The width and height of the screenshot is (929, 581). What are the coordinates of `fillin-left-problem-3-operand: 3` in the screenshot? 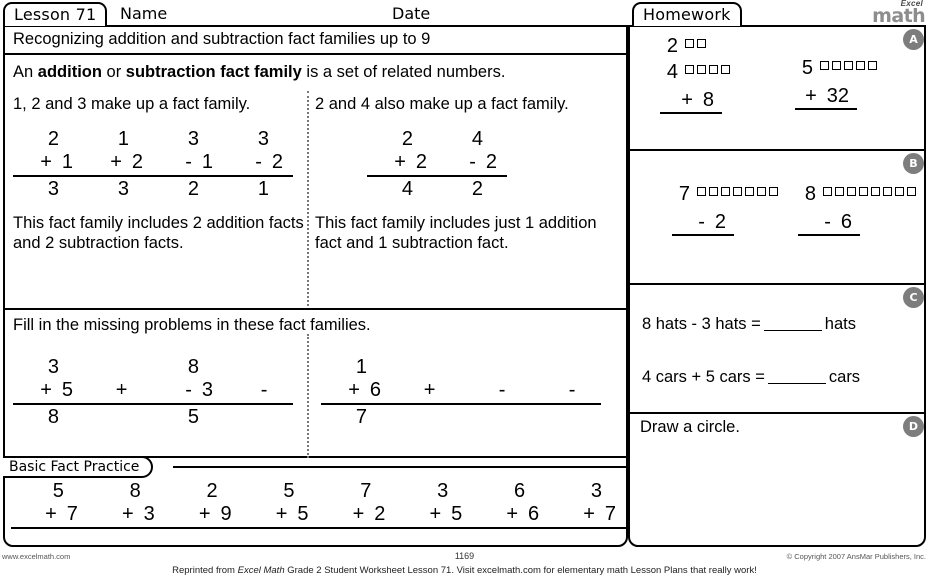 It's located at (207, 390).